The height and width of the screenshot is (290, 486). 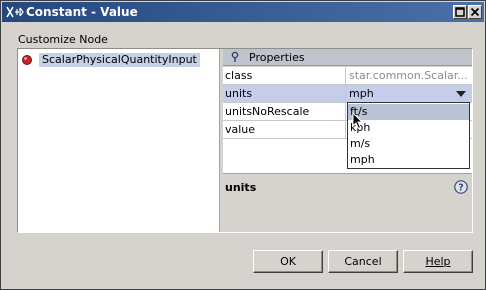 I want to click on maximize-button, so click(x=460, y=12).